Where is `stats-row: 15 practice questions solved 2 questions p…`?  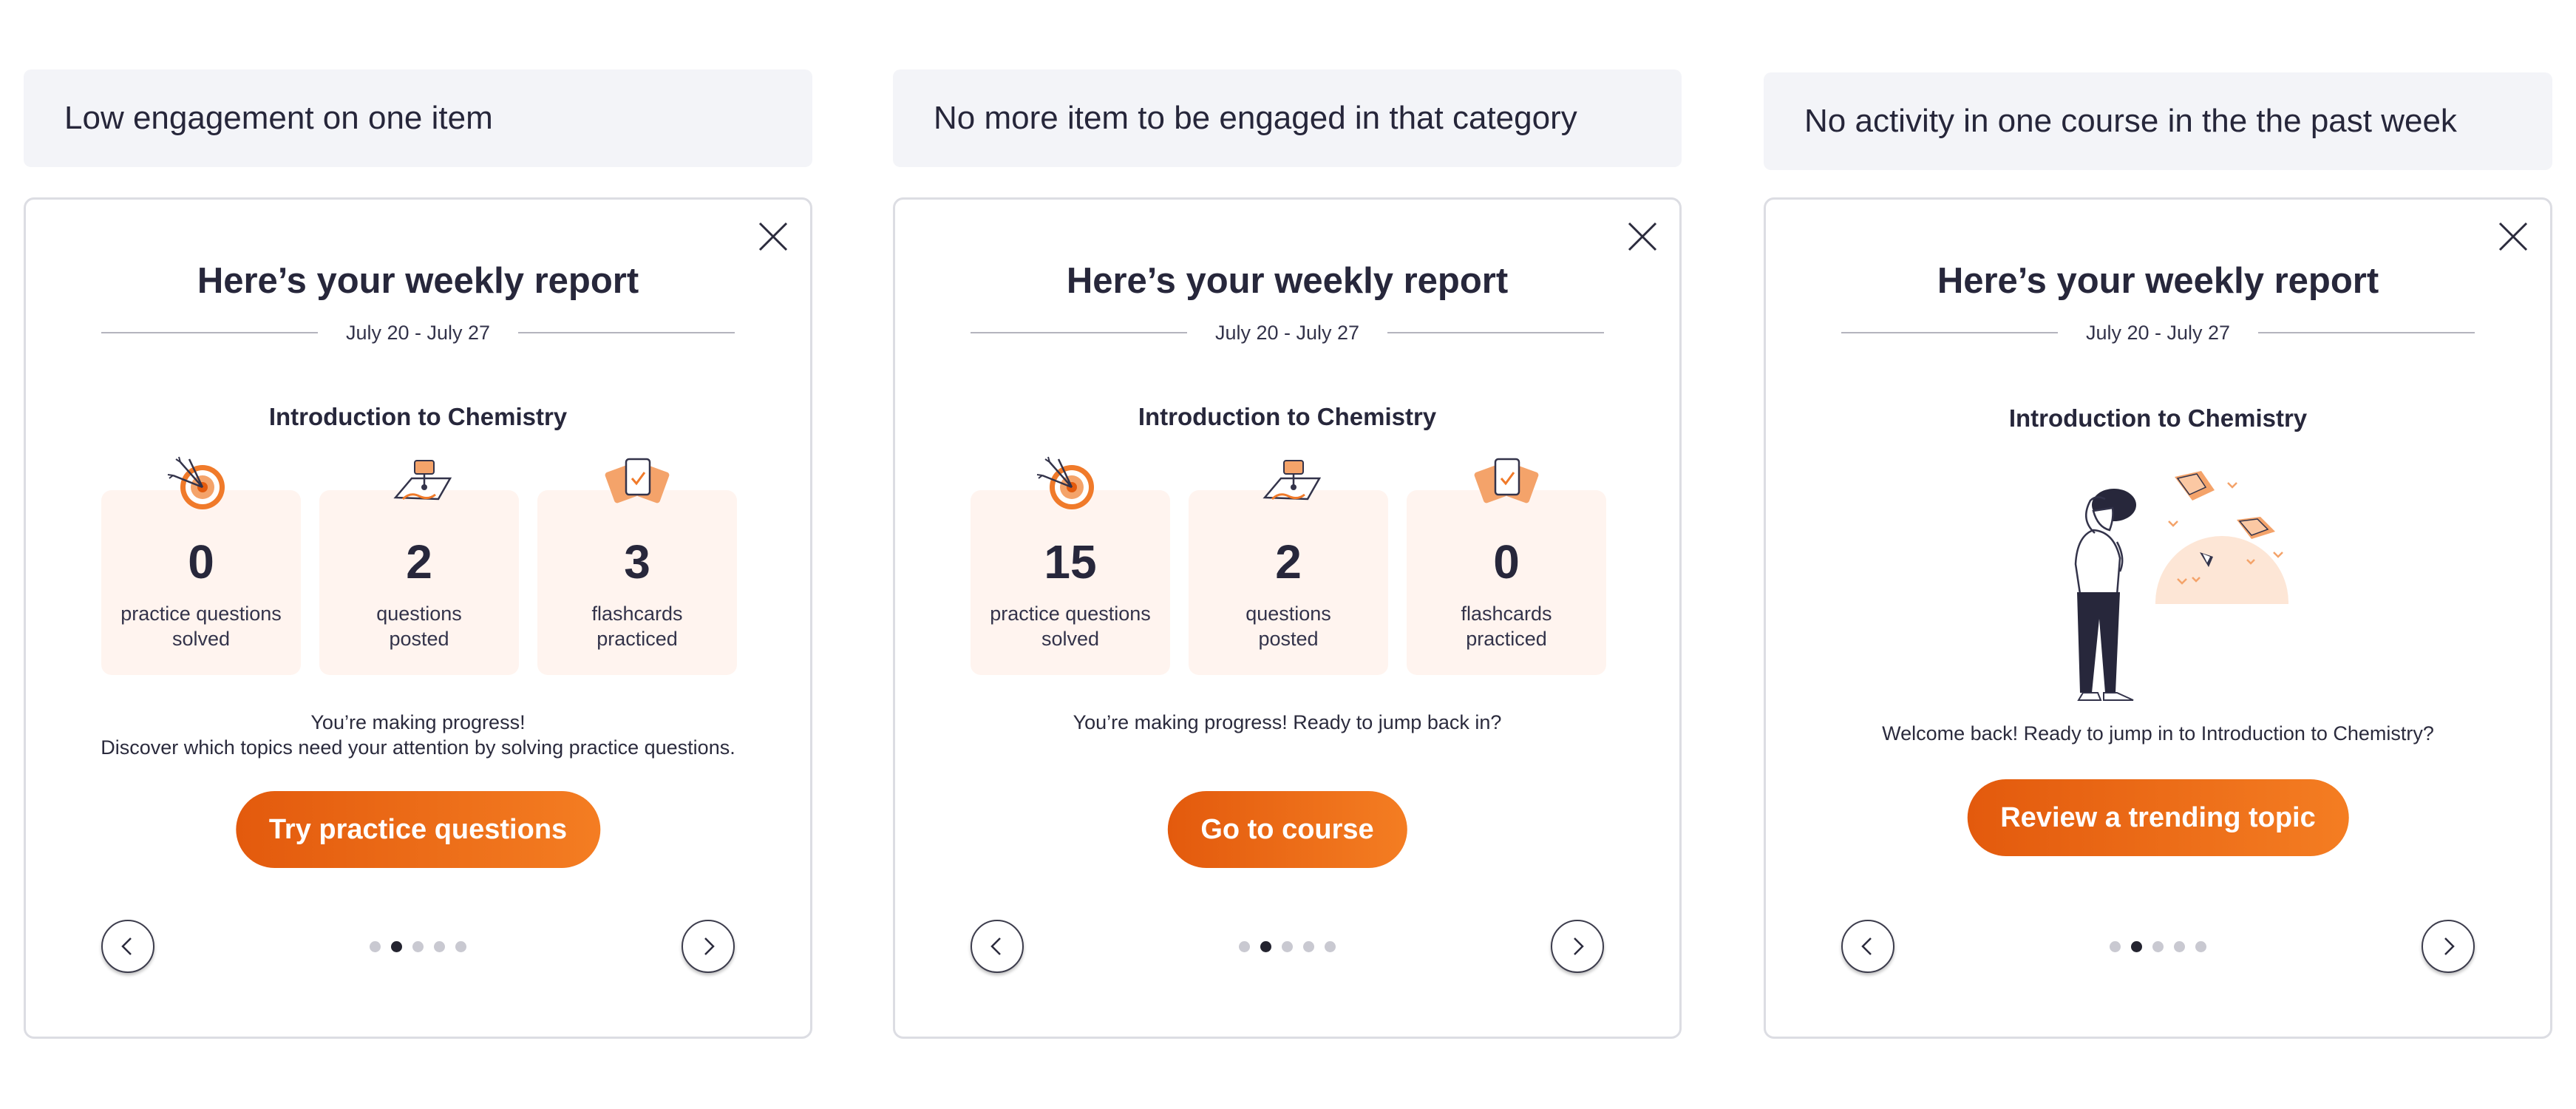
stats-row: 15 practice questions solved 2 questions p… is located at coordinates (1288, 565).